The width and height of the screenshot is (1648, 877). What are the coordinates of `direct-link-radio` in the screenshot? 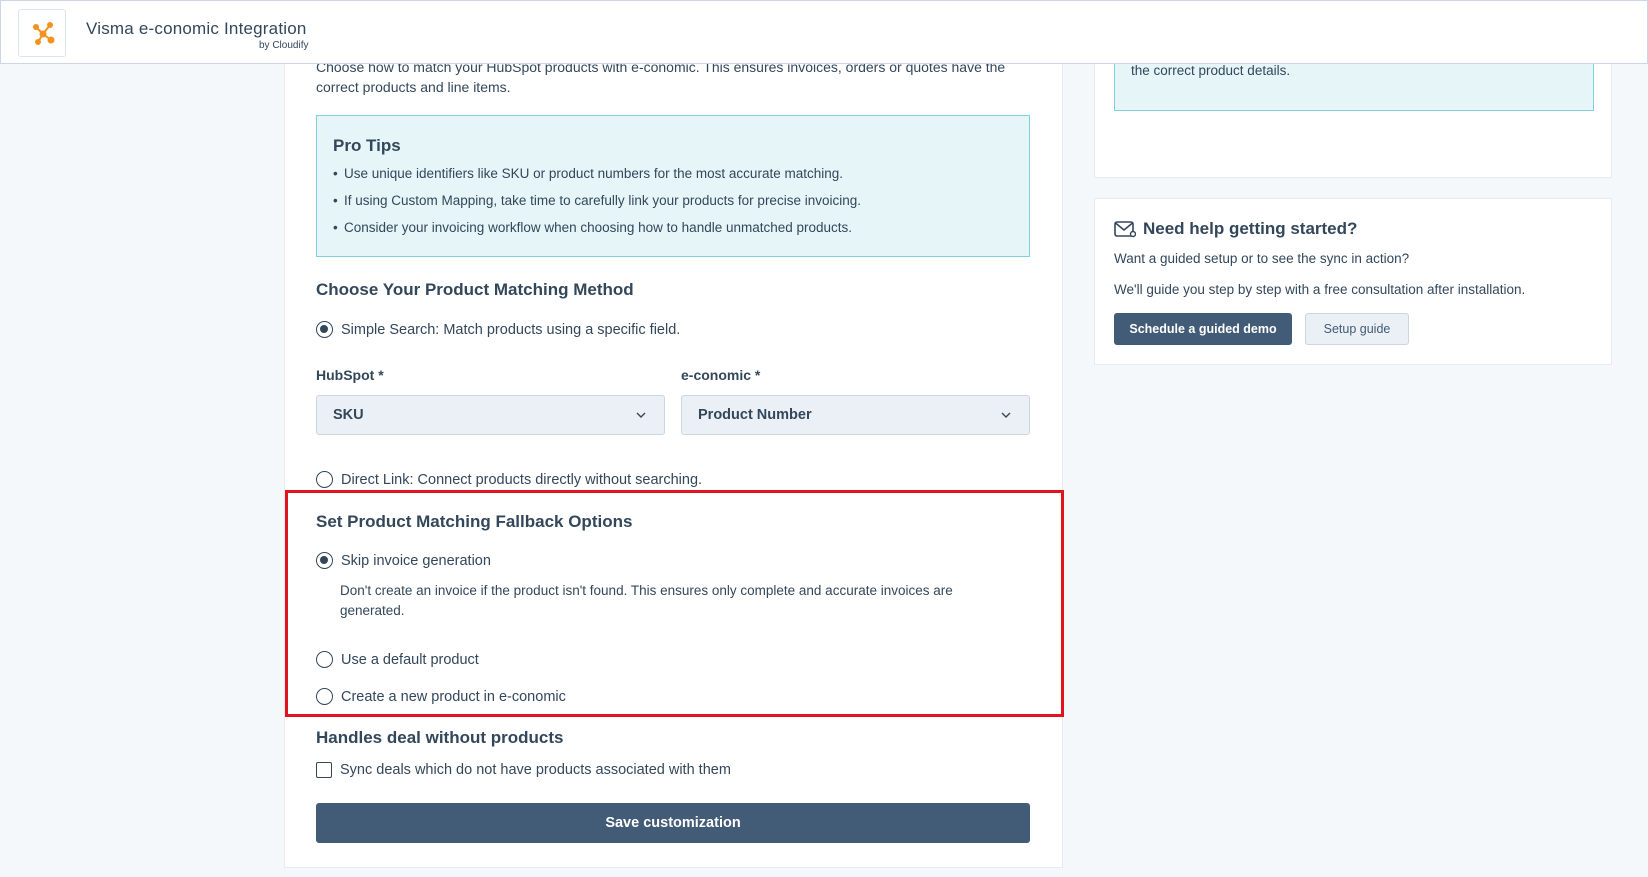 It's located at (324, 479).